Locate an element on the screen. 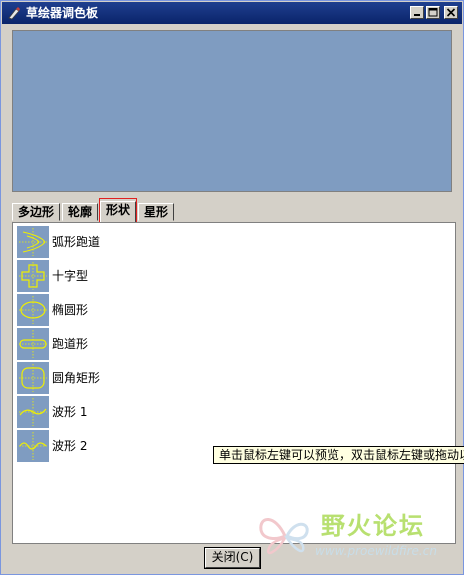  tab-profile: 轮廓 is located at coordinates (80, 212).